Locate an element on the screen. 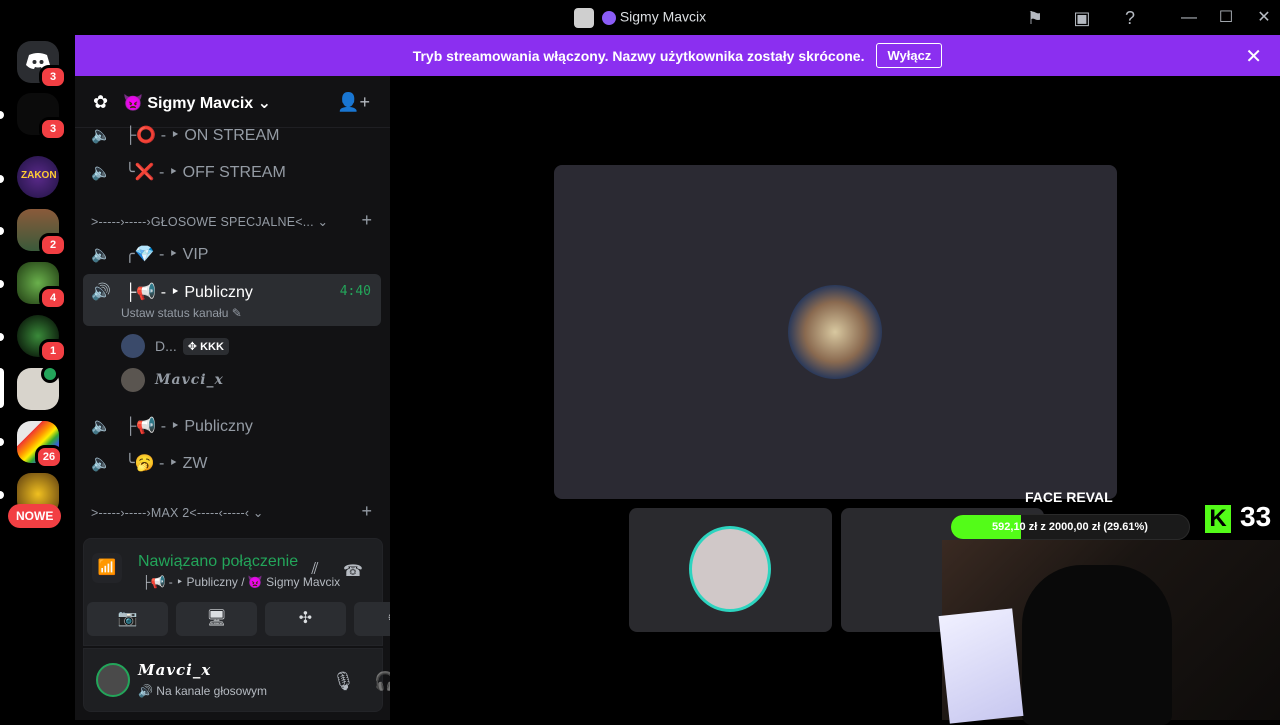 This screenshot has width=1280, height=725. channel-on-stream: 🔈 ├⭕ - ‣ ON STREAM is located at coordinates (232, 135).